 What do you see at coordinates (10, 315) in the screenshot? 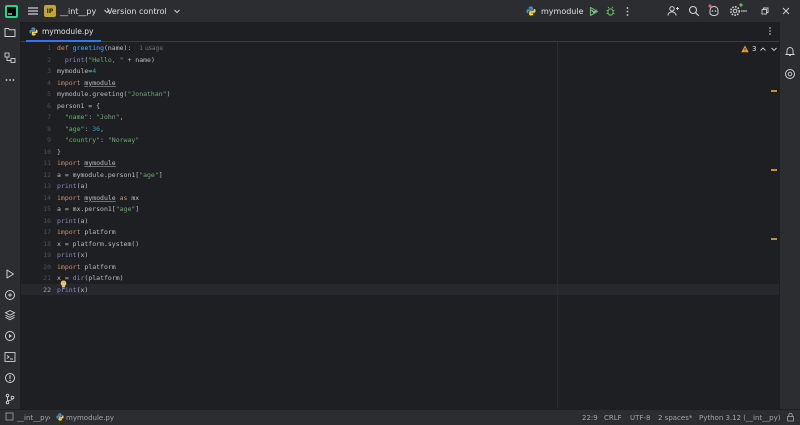
I see `layers-icon` at bounding box center [10, 315].